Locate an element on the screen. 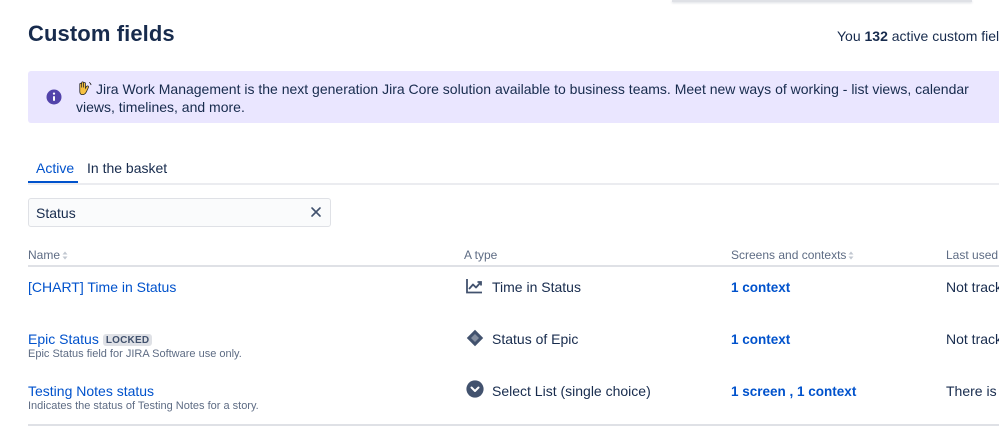 The image size is (999, 440). chart-line-icon is located at coordinates (474, 286).